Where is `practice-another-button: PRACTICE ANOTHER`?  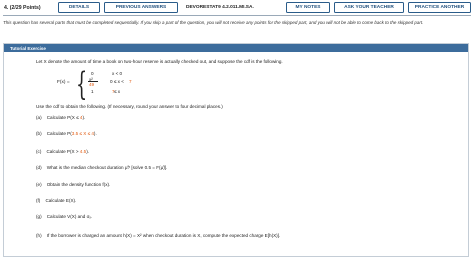
practice-another-button: PRACTICE ANOTHER is located at coordinates (439, 7).